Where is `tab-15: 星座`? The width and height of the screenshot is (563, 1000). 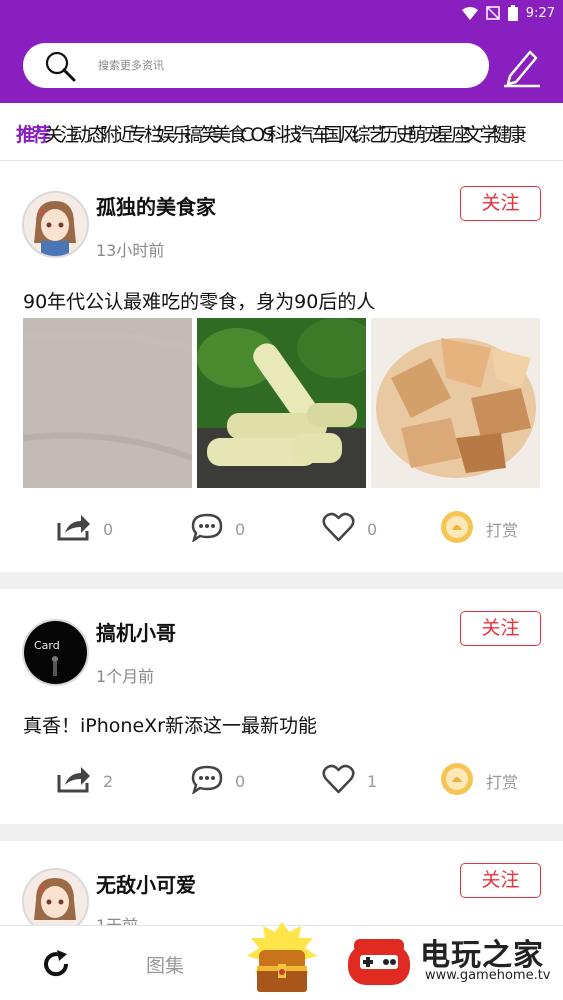
tab-15: 星座 is located at coordinates (453, 135).